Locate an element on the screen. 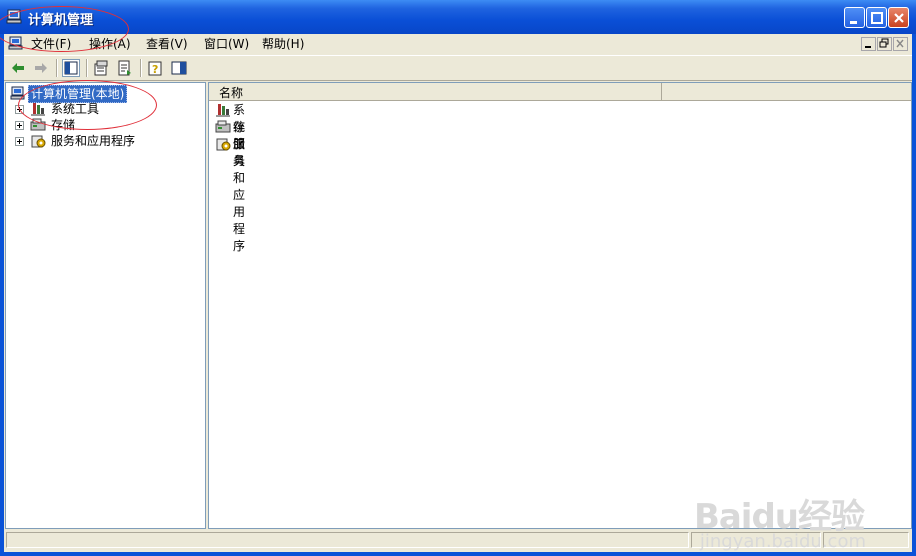  window-title: 计算机管理 is located at coordinates (61, 20).